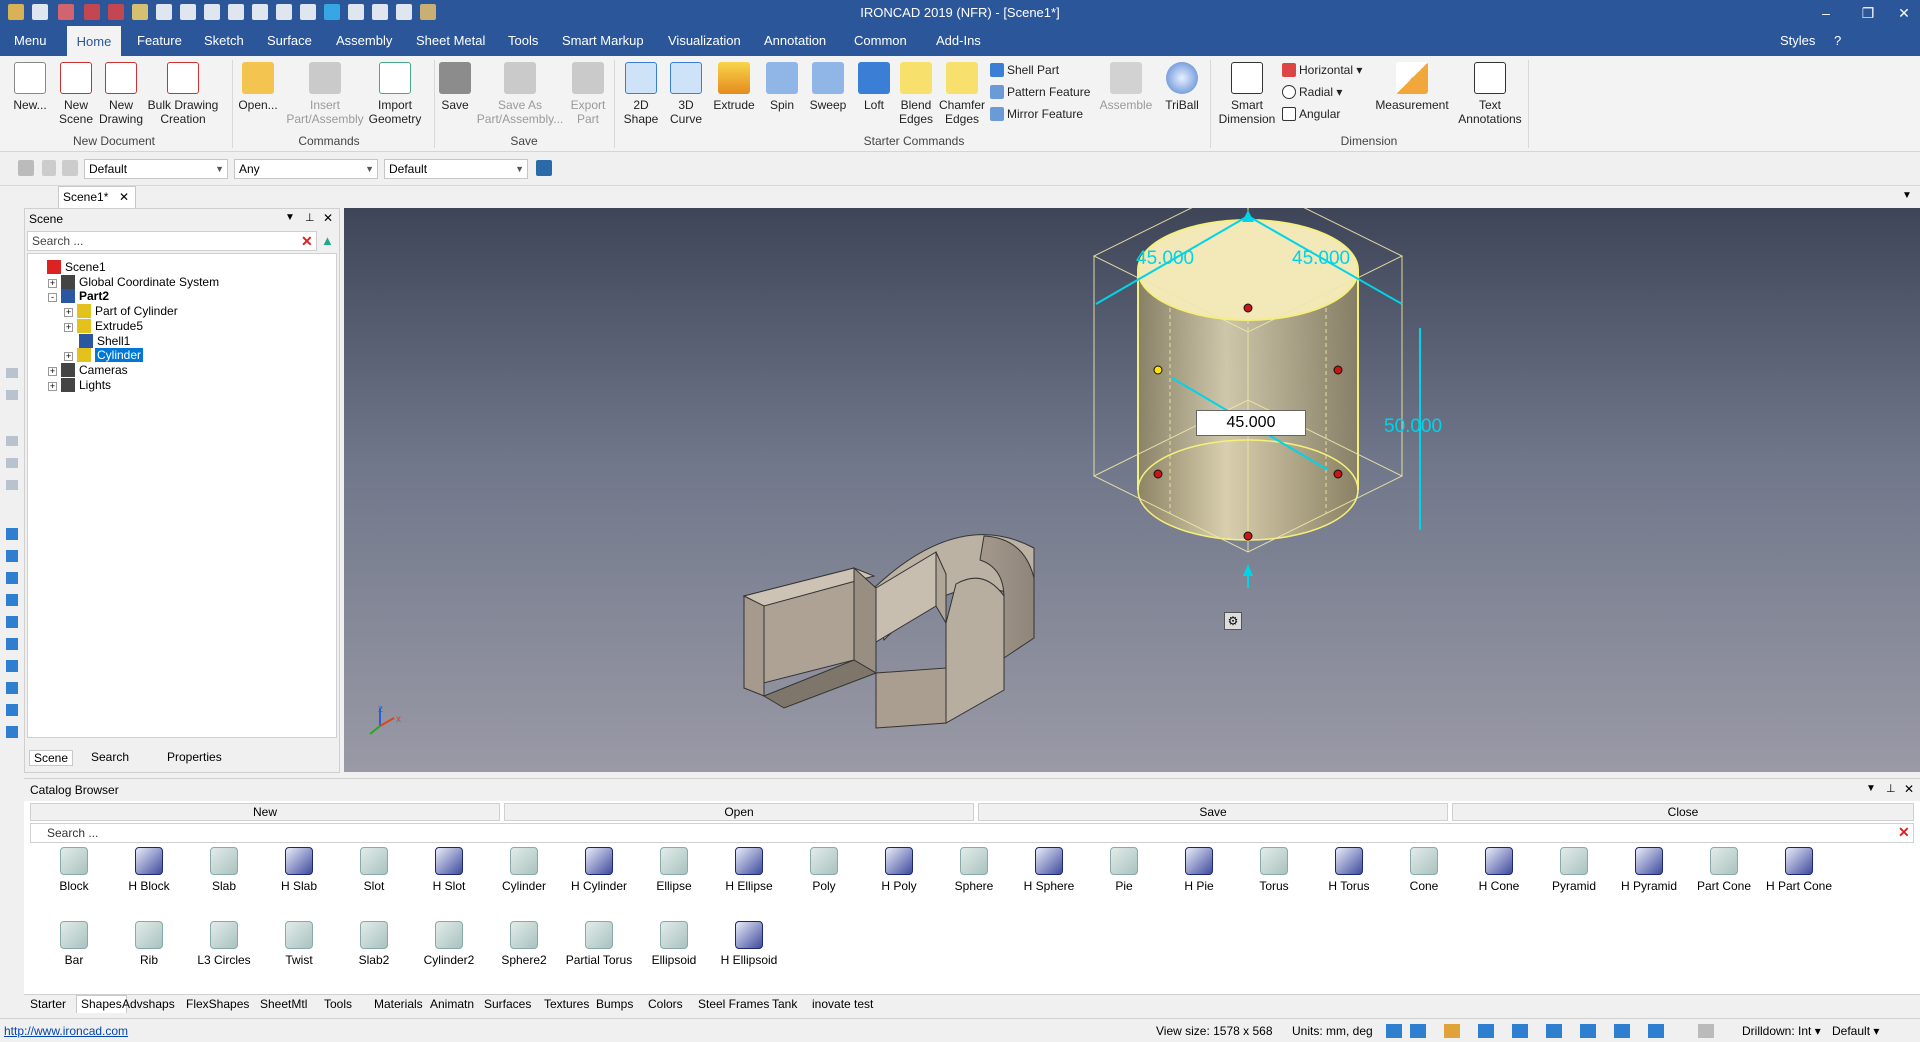 This screenshot has width=1920, height=1042. Describe the element at coordinates (52, 298) in the screenshot. I see `expand-toggle-icon: -` at that location.